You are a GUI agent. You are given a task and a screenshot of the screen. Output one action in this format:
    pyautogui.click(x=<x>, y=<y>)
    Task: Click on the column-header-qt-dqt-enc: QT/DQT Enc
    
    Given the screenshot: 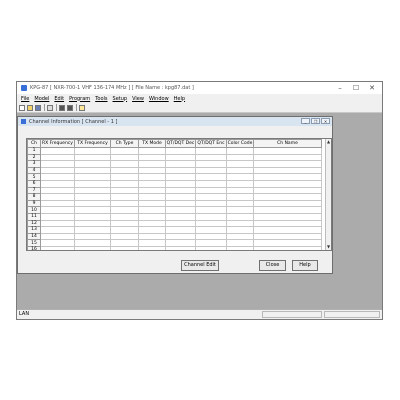 What is the action you would take?
    pyautogui.click(x=211, y=143)
    